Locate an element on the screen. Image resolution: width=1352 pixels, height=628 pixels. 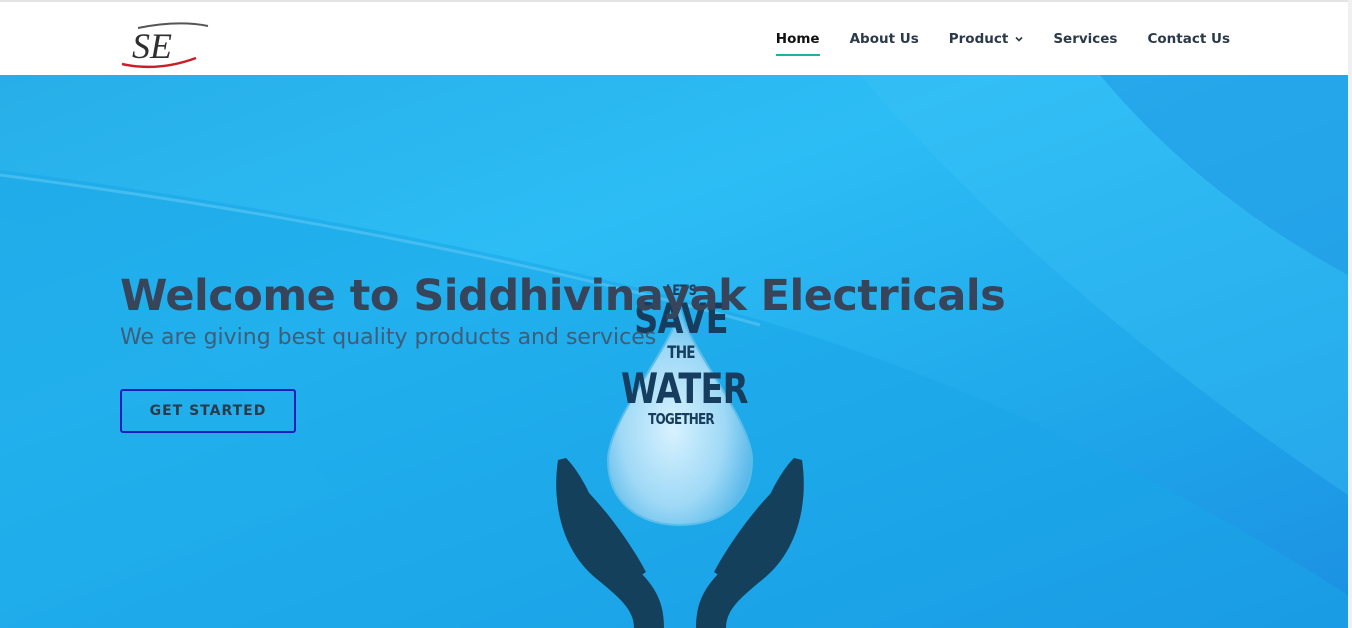
scrollbar is located at coordinates (1350, 314).